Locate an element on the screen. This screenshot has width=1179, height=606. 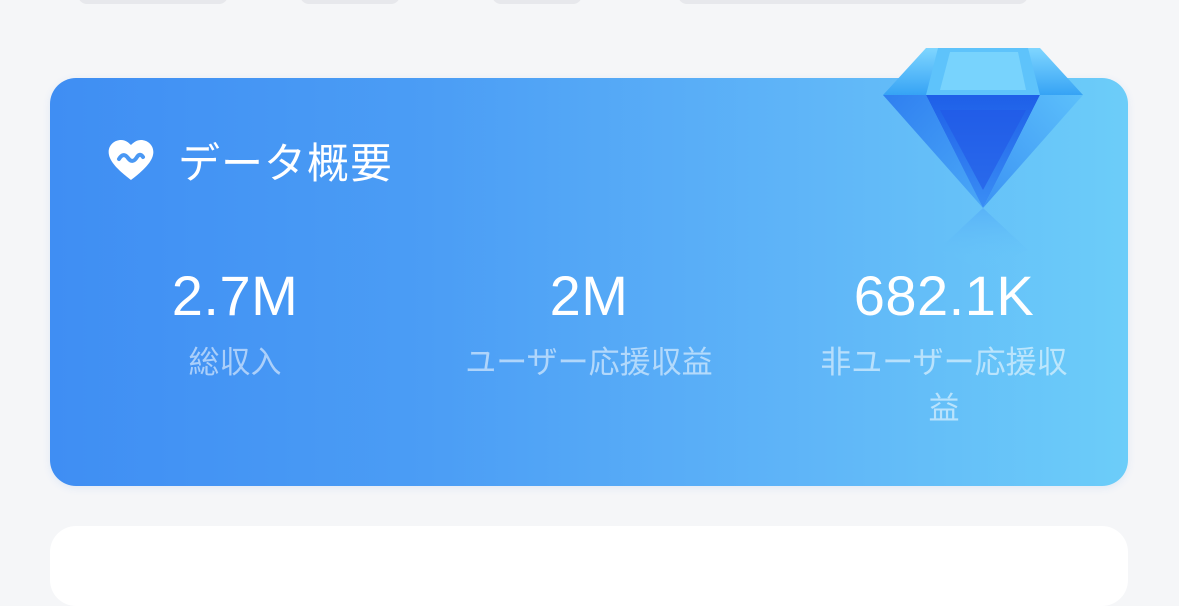
stat-total-revenue: 2.7M 総収入 is located at coordinates (235, 326).